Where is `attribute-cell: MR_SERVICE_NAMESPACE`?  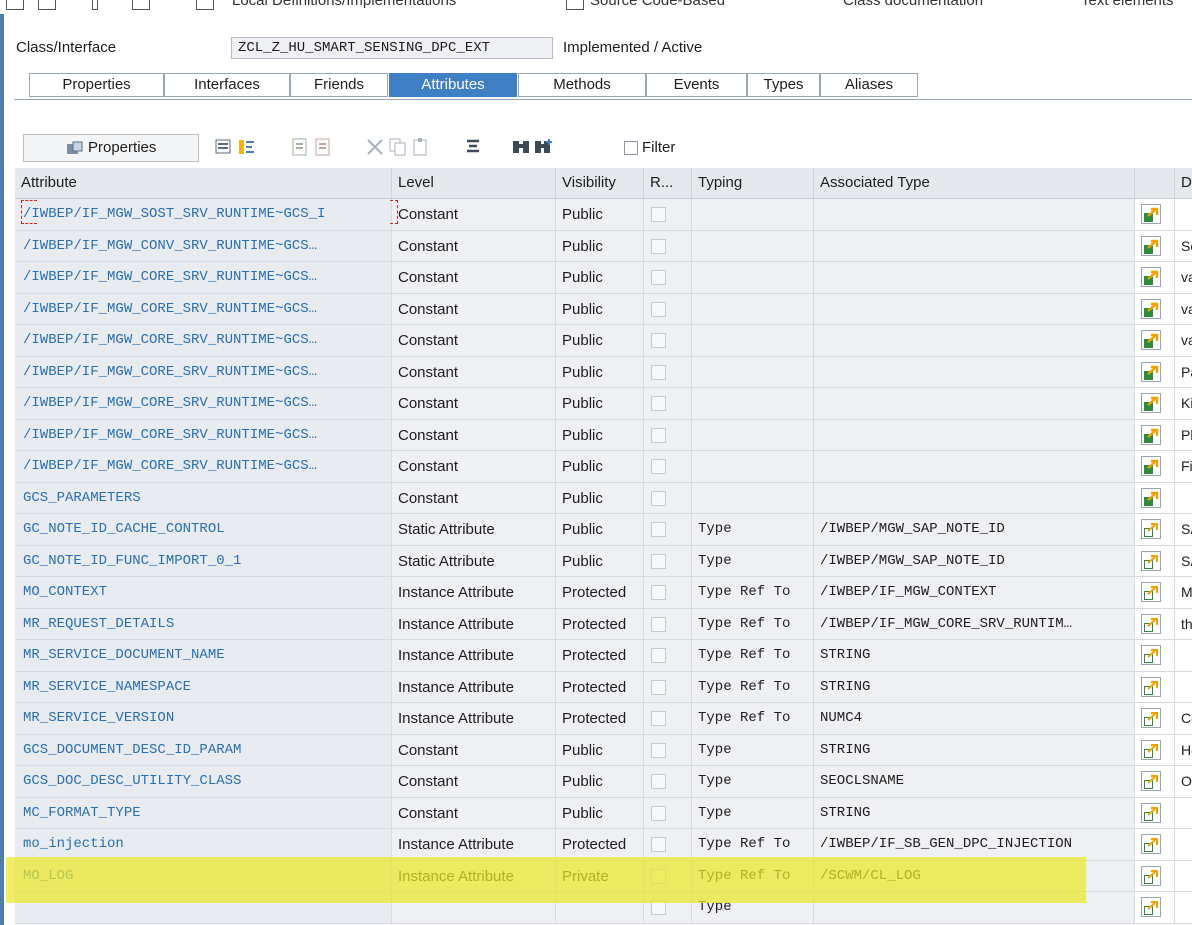 attribute-cell: MR_SERVICE_NAMESPACE is located at coordinates (203, 687).